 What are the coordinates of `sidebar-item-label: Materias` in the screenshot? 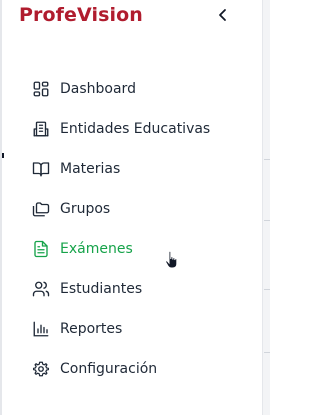 It's located at (90, 169).